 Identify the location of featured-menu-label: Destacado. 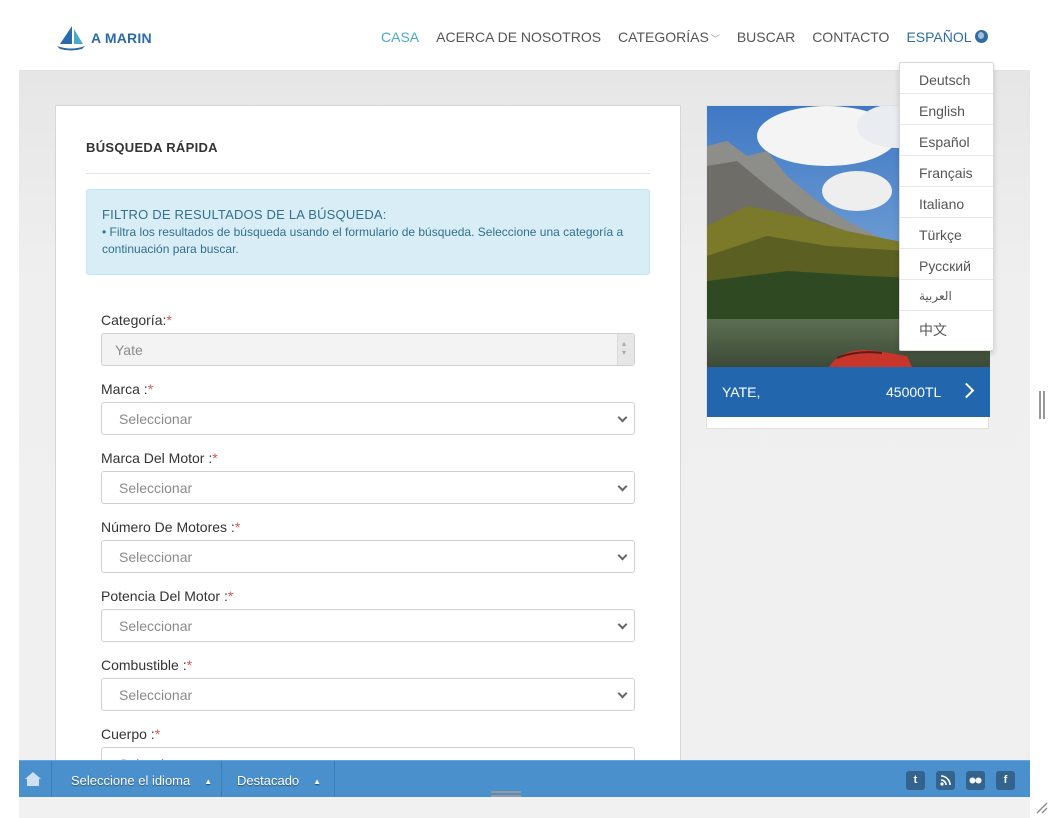
(268, 780).